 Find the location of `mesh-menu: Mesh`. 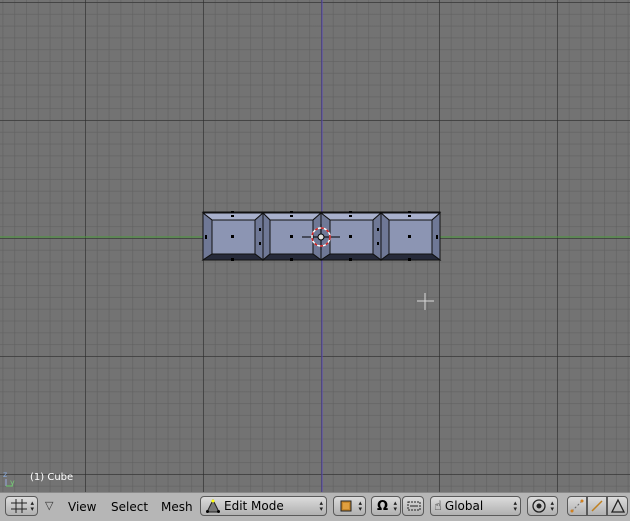

mesh-menu: Mesh is located at coordinates (177, 507).